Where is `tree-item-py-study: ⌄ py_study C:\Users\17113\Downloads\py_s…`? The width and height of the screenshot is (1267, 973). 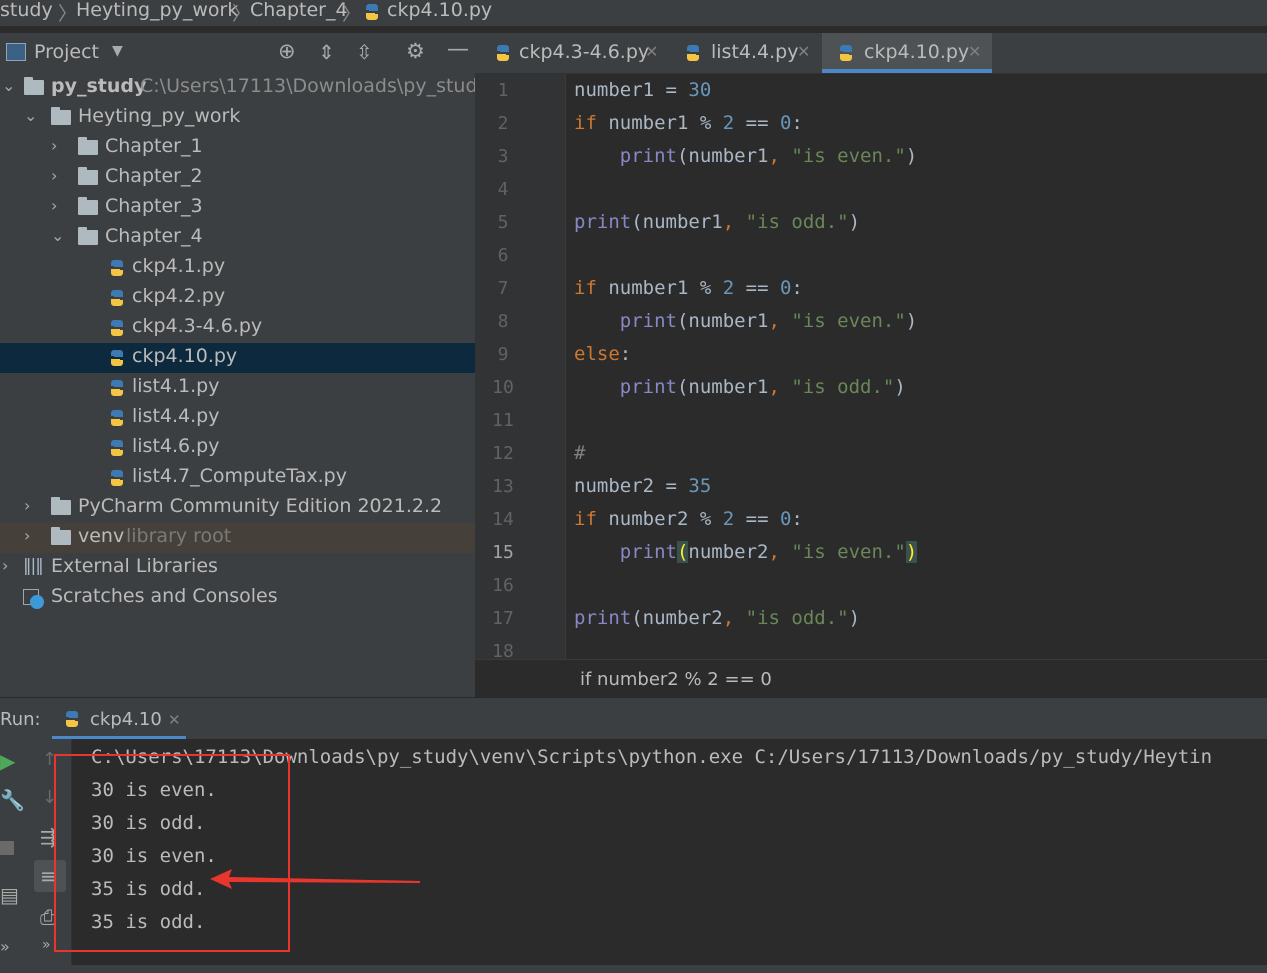 tree-item-py-study: ⌄ py_study C:\Users\17113\Downloads\py_s… is located at coordinates (244, 88).